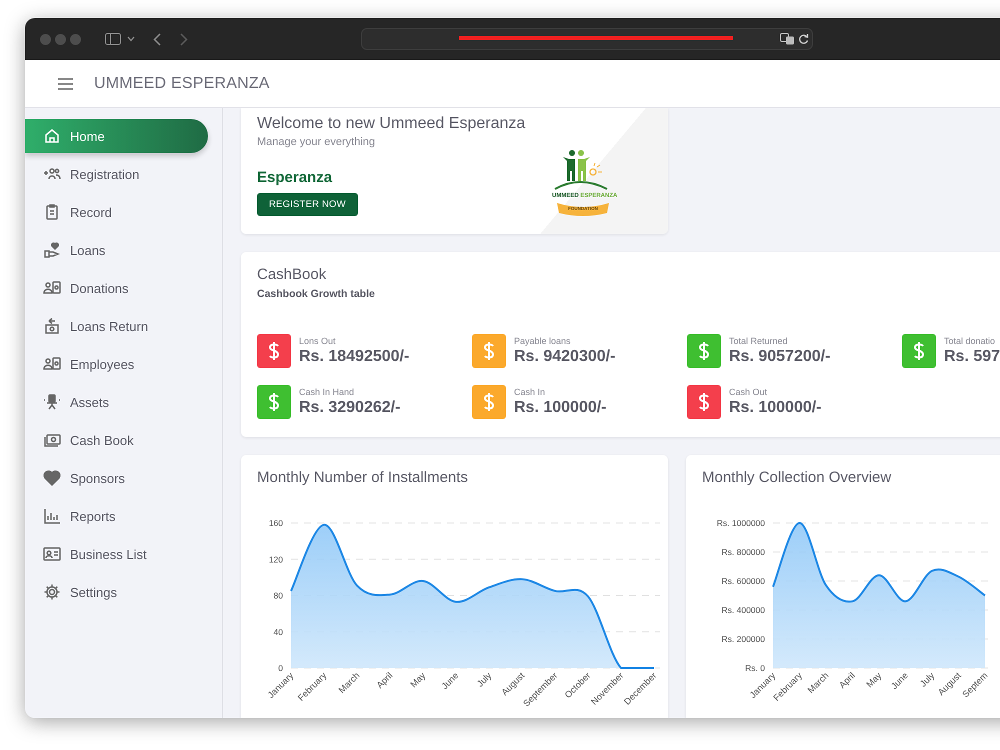 Image resolution: width=1000 pixels, height=750 pixels. I want to click on register-button: REGISTER NOW, so click(307, 204).